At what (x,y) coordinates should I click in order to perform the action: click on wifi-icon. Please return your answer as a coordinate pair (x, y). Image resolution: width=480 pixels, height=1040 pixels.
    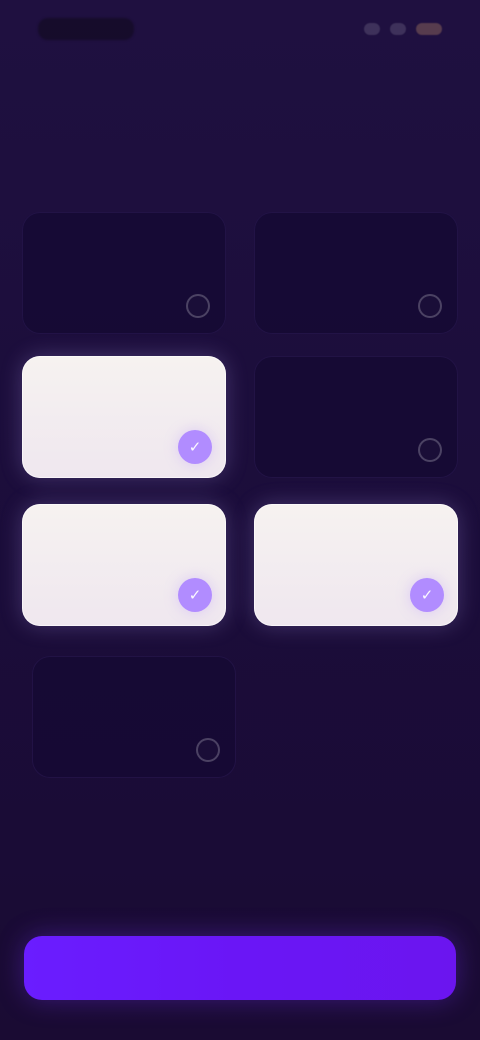
    Looking at the image, I should click on (398, 29).